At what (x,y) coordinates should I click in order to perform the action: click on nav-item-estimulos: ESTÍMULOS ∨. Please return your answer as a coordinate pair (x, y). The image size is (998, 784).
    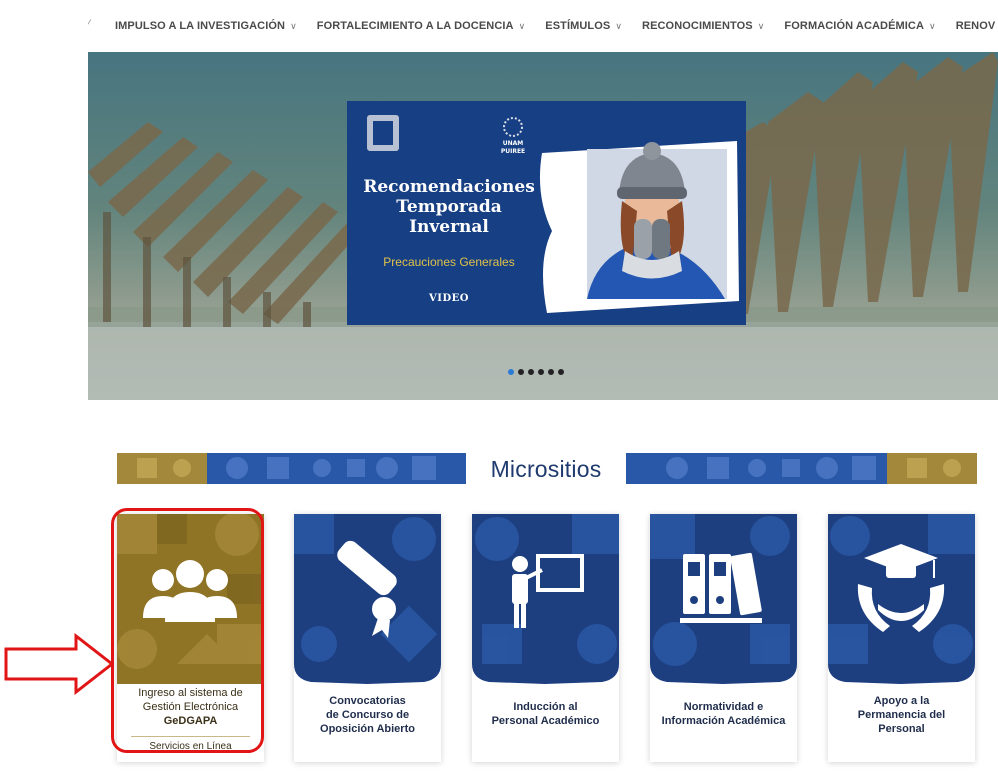
    Looking at the image, I should click on (583, 26).